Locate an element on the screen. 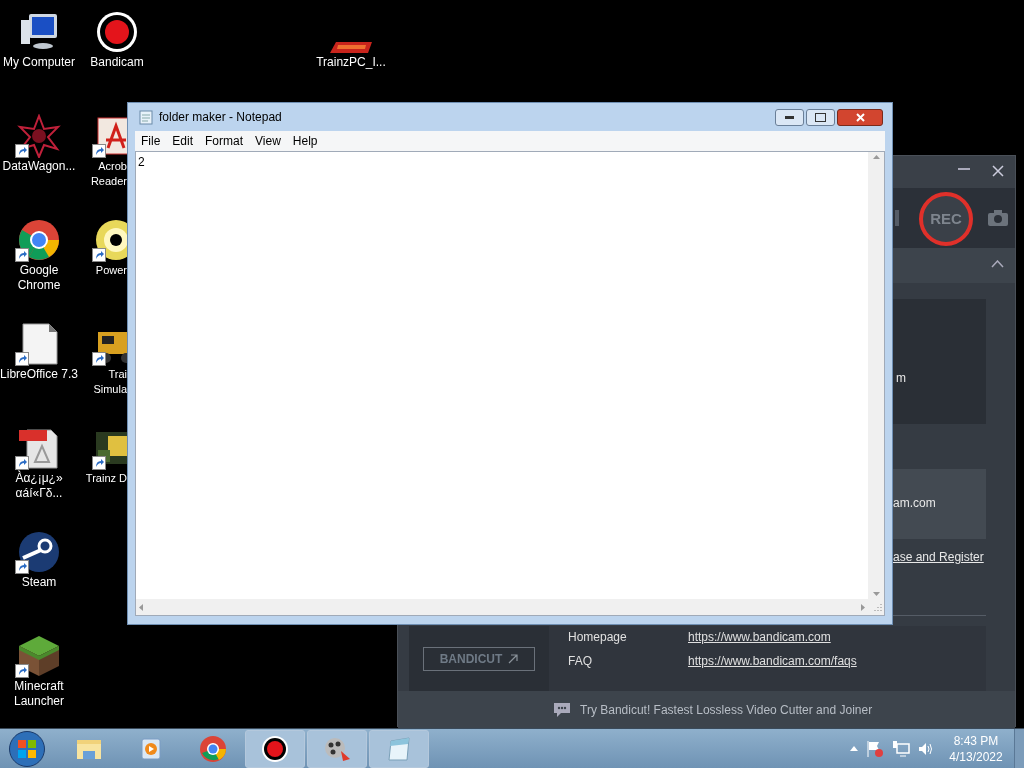 The width and height of the screenshot is (1024, 768). show-desktop-button is located at coordinates (1019, 748).